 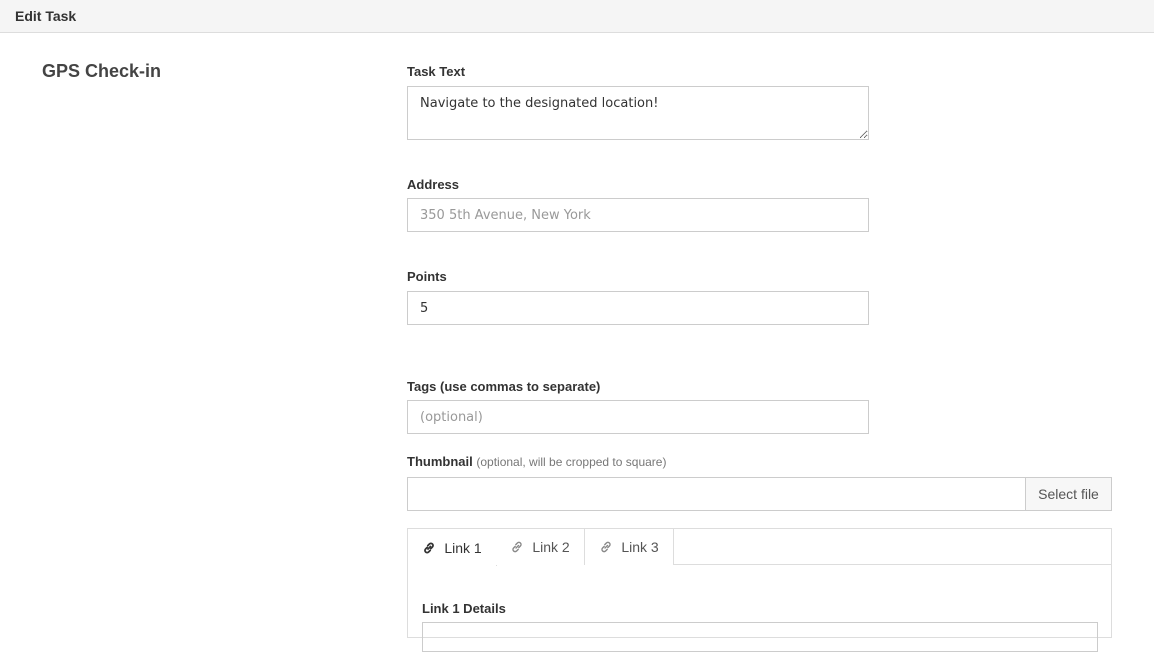 I want to click on task-text-label: Task Text, so click(x=436, y=71).